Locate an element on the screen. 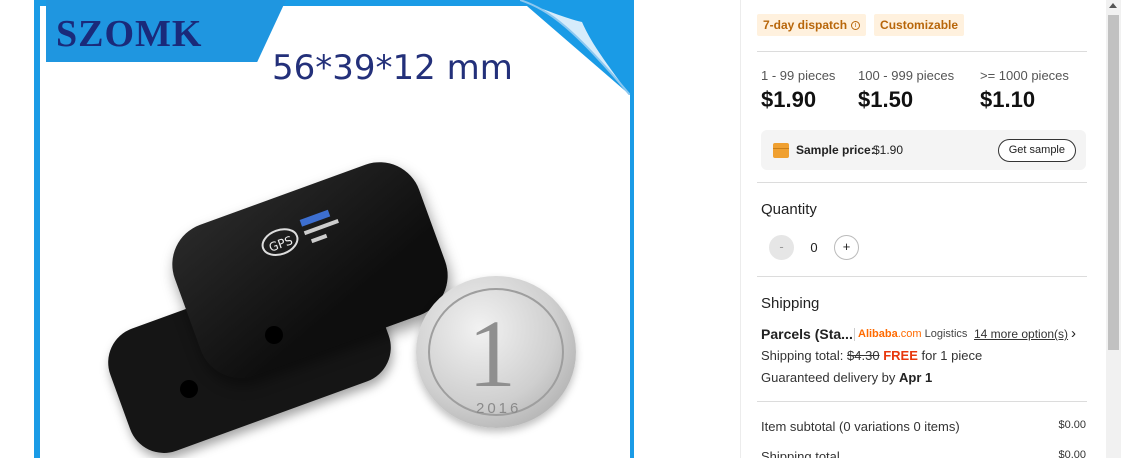  quantity-increase-button: + is located at coordinates (846, 247).